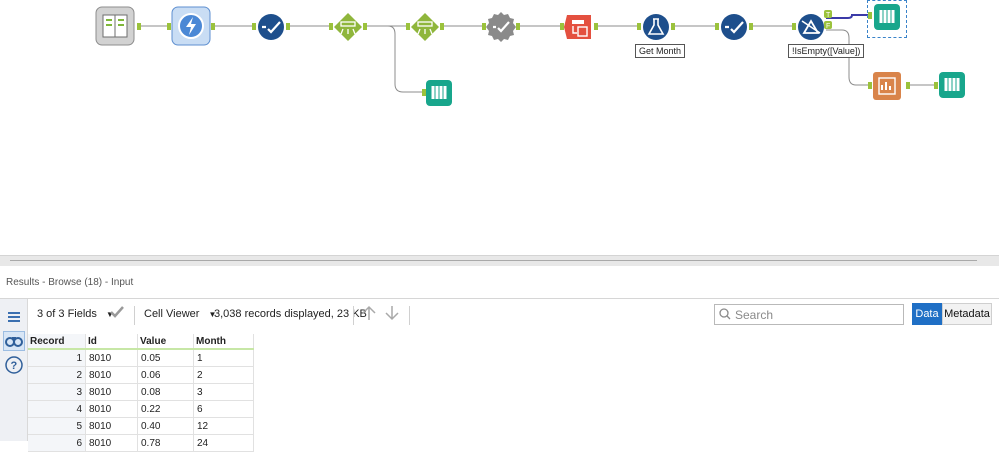  Describe the element at coordinates (57, 358) in the screenshot. I see `record-cell: 1` at that location.